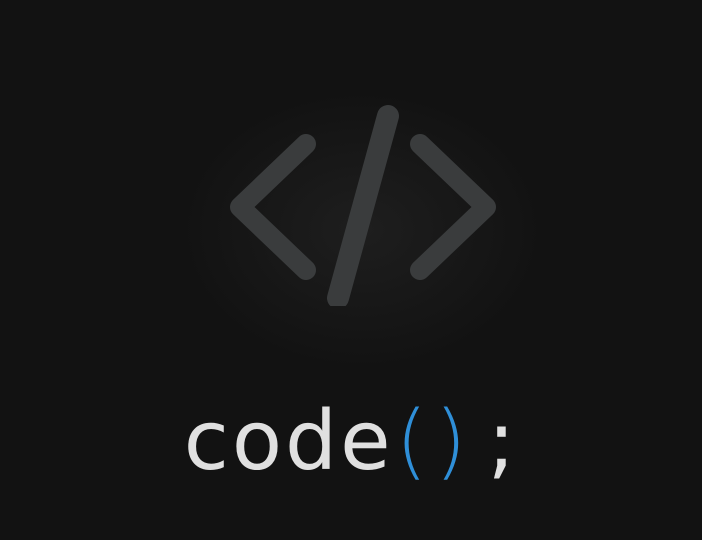 The image size is (702, 540). I want to click on wordmark-semicolon: ;, so click(503, 441).